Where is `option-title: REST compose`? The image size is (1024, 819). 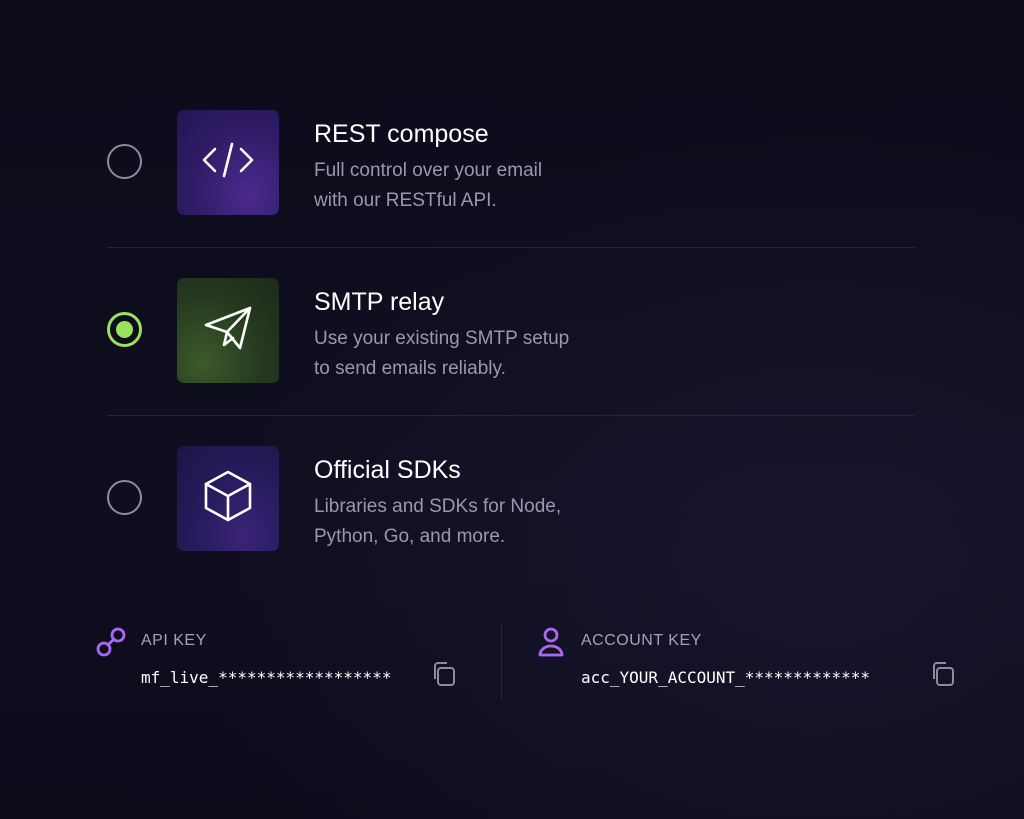 option-title: REST compose is located at coordinates (401, 134).